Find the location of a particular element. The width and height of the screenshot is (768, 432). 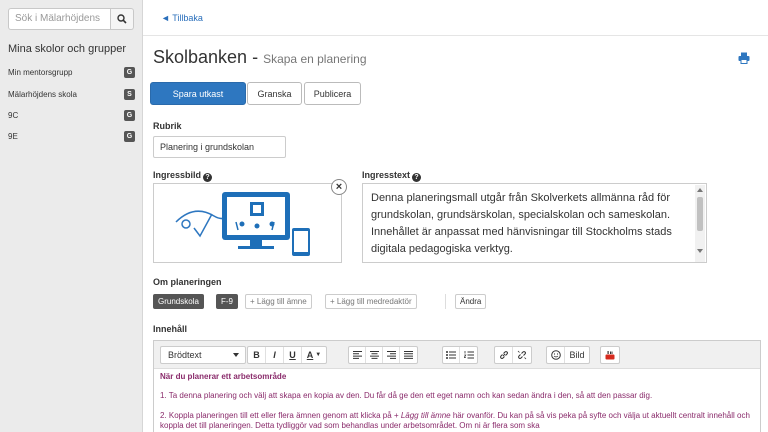

page-subtitle: Skapa en planering is located at coordinates (315, 59).